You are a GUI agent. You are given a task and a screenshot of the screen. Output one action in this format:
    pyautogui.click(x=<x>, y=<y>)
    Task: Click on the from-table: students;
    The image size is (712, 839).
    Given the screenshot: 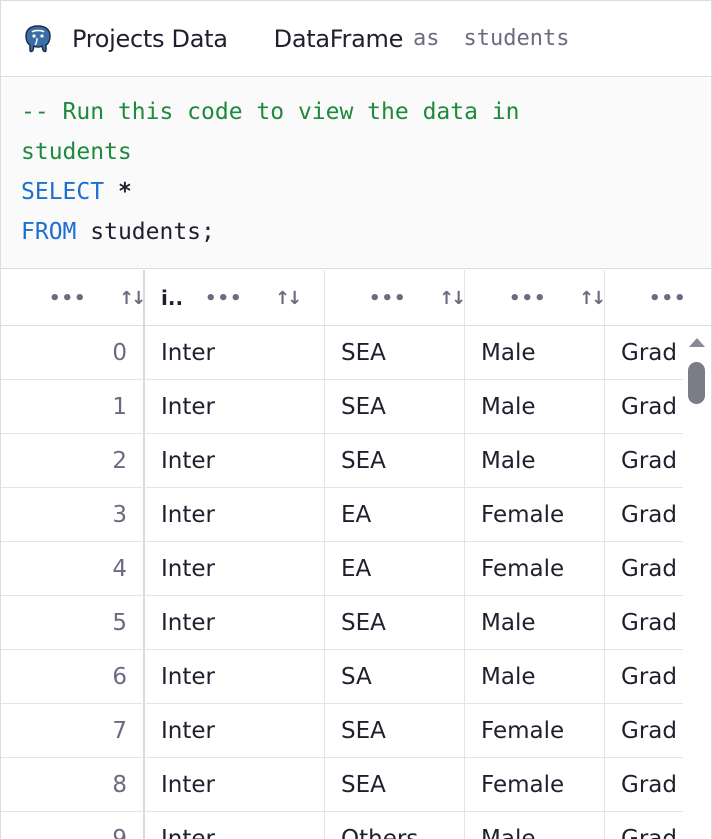 What is the action you would take?
    pyautogui.click(x=152, y=232)
    